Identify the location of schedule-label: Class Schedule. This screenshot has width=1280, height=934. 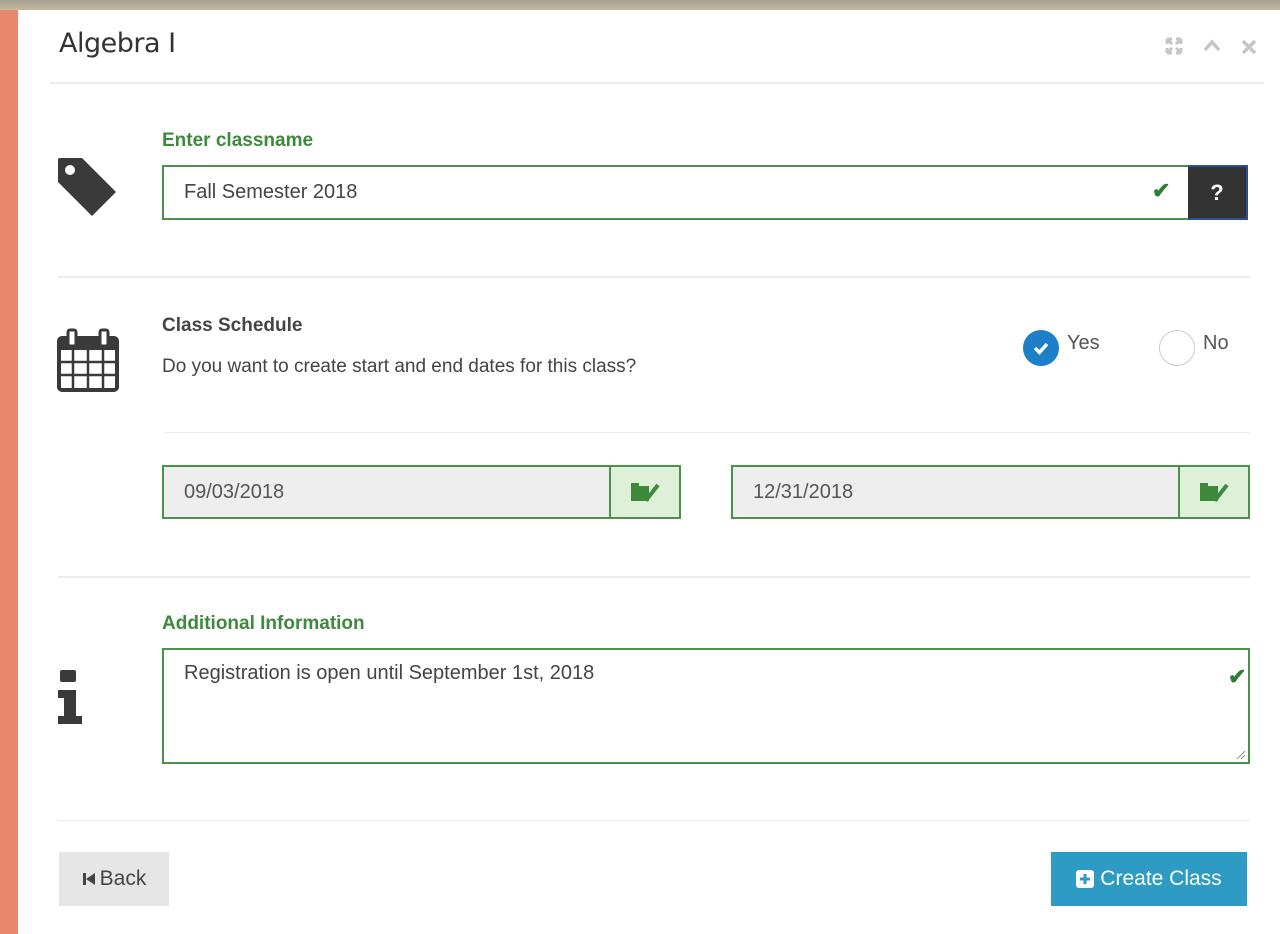
(232, 325).